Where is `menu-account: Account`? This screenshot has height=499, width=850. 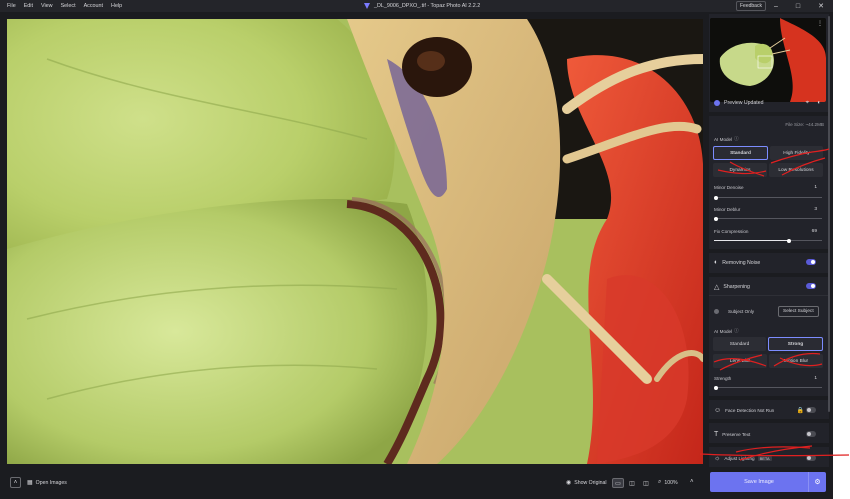 menu-account: Account is located at coordinates (93, 6).